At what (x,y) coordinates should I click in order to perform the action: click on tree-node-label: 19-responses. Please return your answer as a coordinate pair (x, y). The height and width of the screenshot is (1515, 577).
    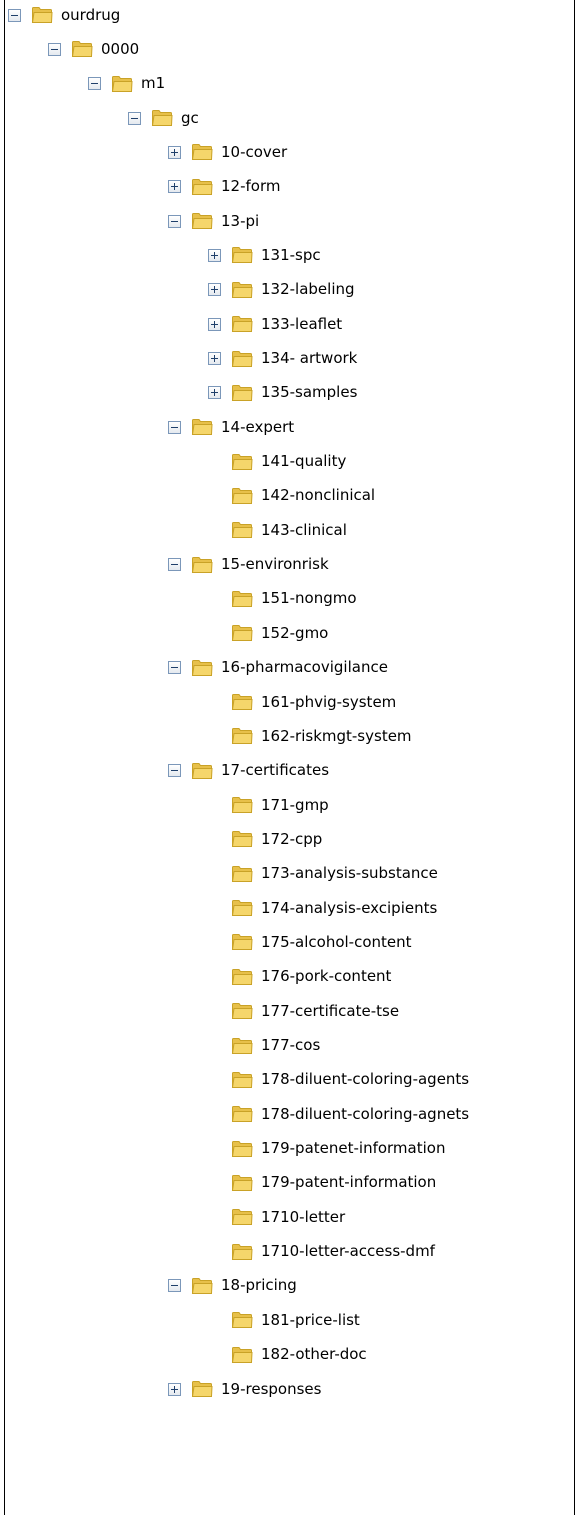
    Looking at the image, I should click on (271, 1388).